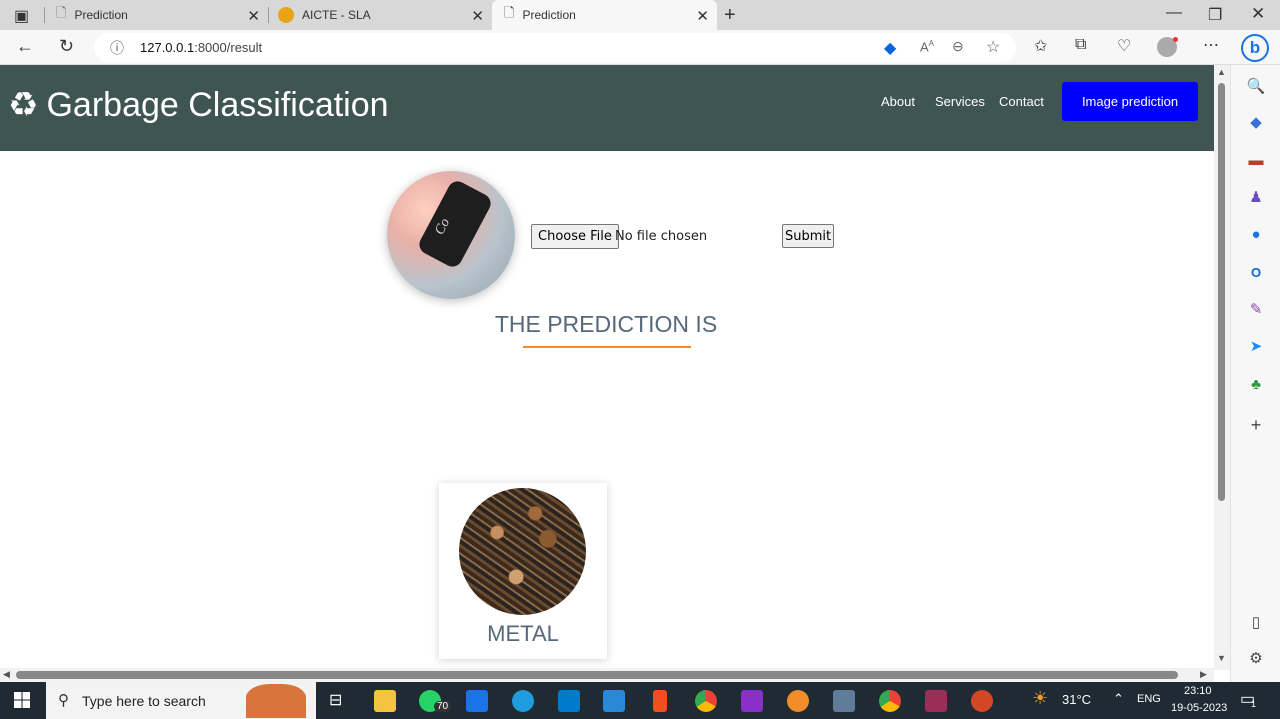 This screenshot has width=1280, height=719. Describe the element at coordinates (1256, 235) in the screenshot. I see `microsoft365-icon: ●` at that location.